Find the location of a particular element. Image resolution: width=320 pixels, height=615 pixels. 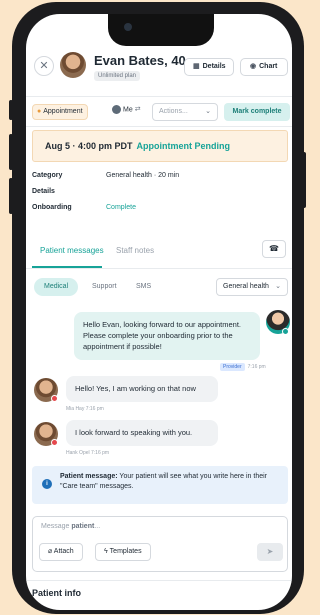

mark-complete-button: Mark complete is located at coordinates (257, 112).